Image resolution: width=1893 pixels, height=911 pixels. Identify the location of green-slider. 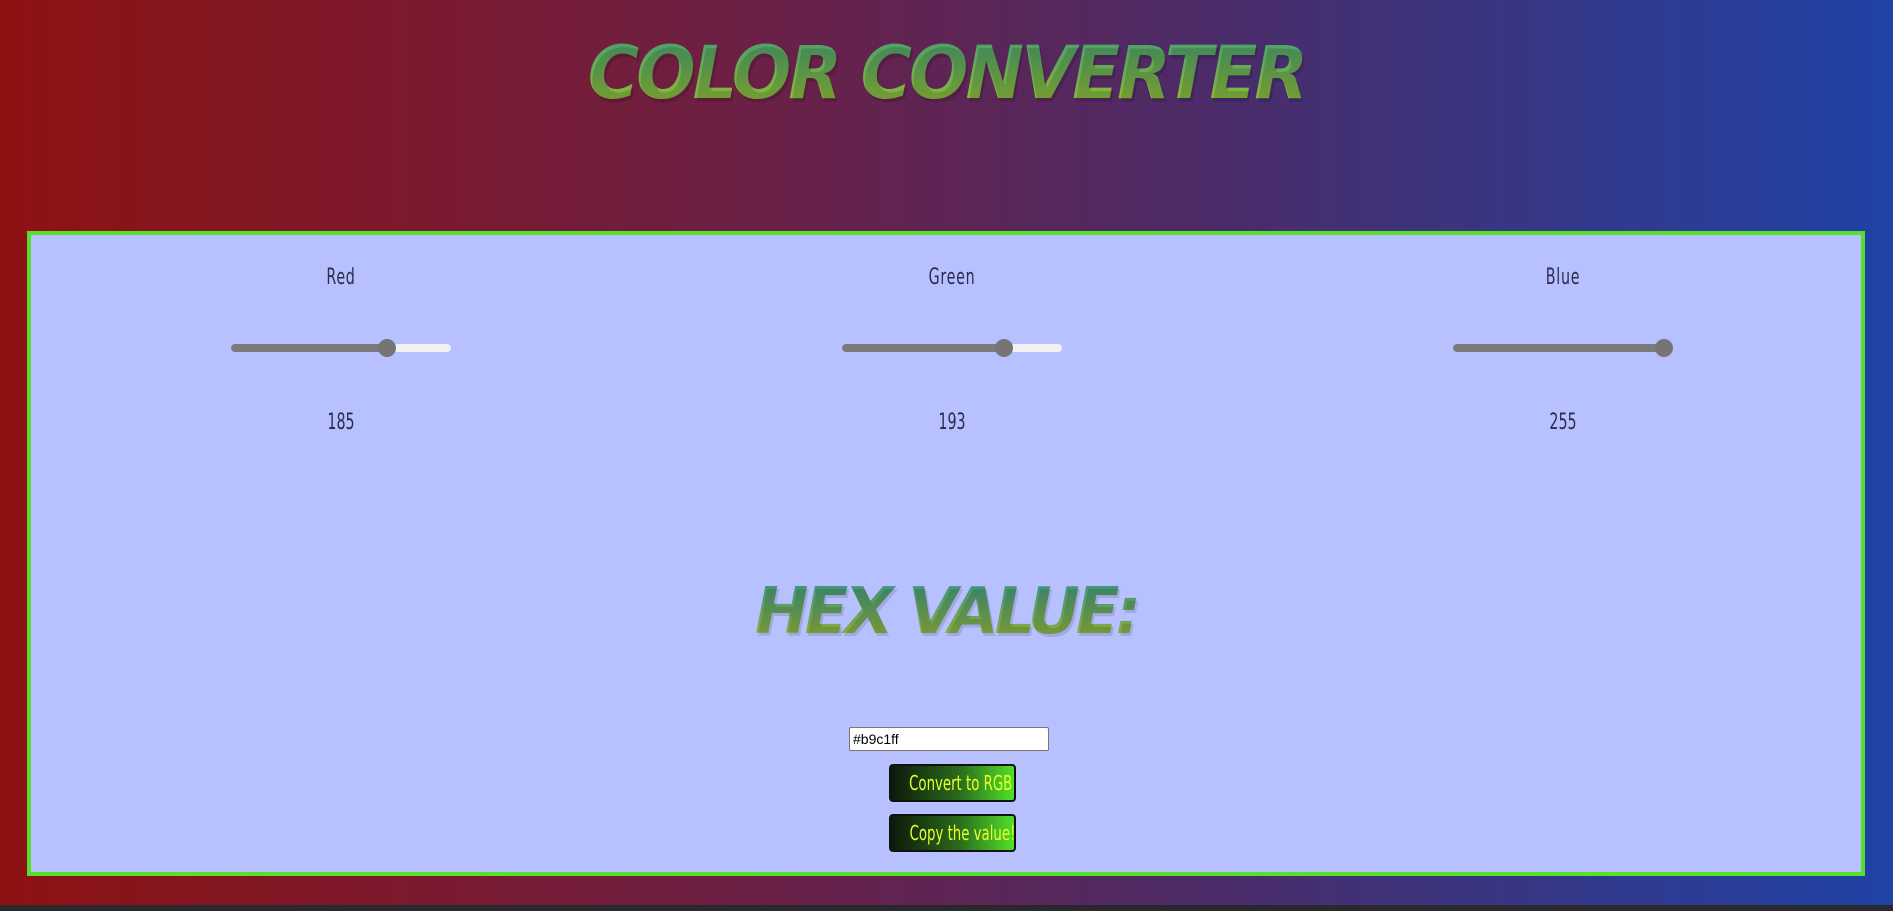
(952, 348).